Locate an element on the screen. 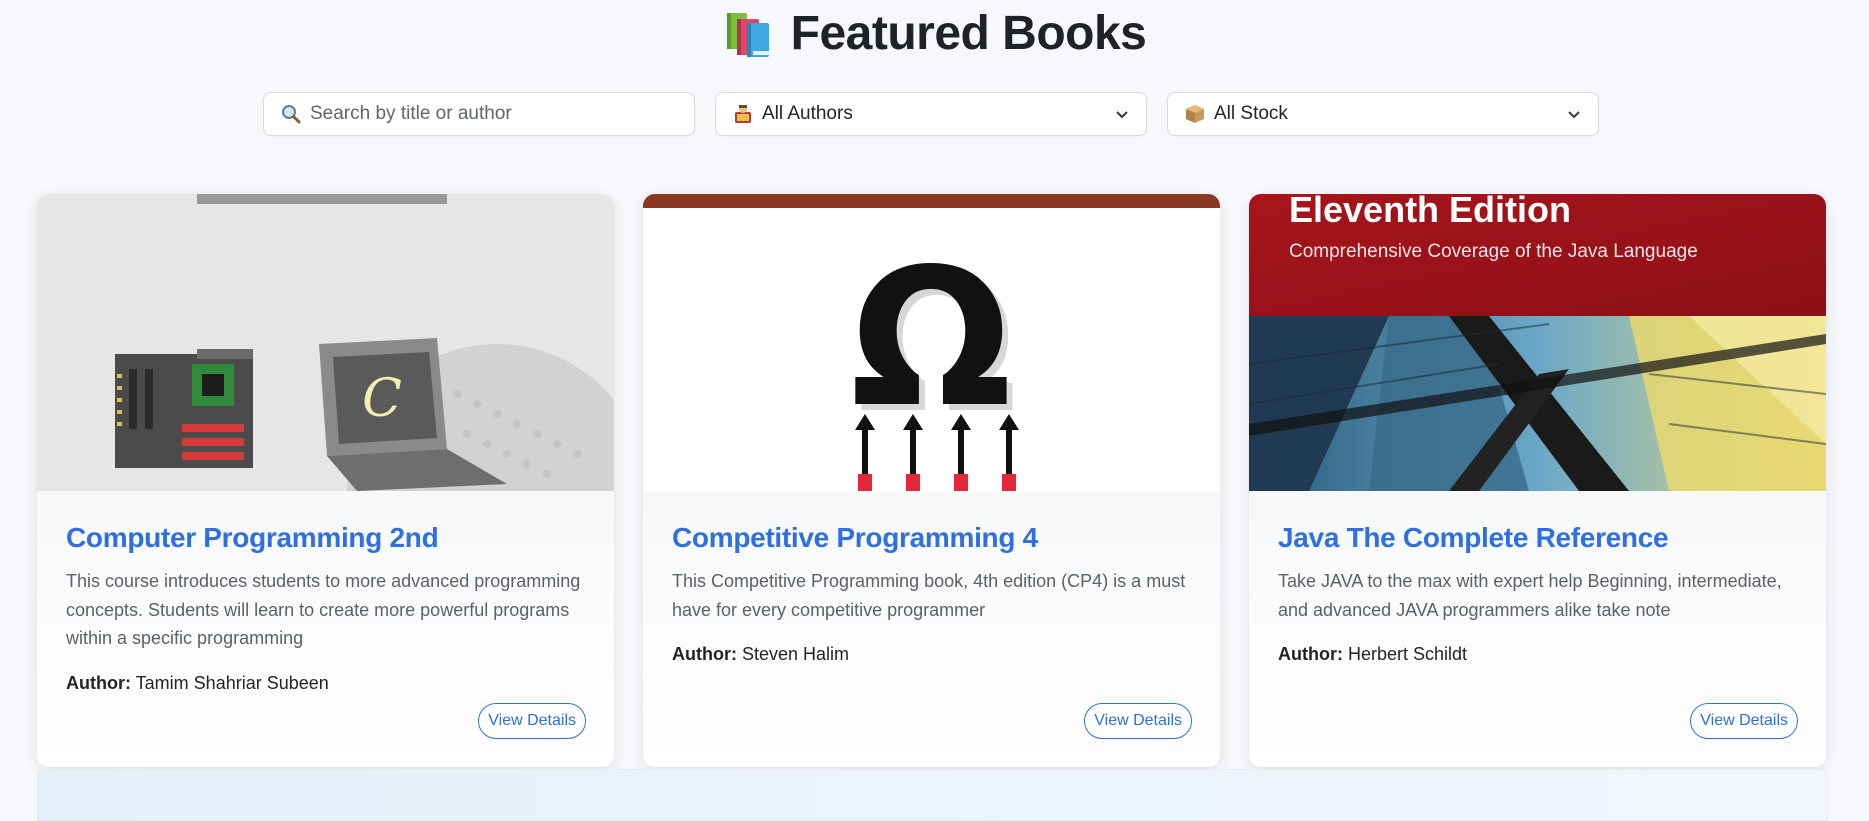 The width and height of the screenshot is (1869, 821). books-icon is located at coordinates (747, 34).